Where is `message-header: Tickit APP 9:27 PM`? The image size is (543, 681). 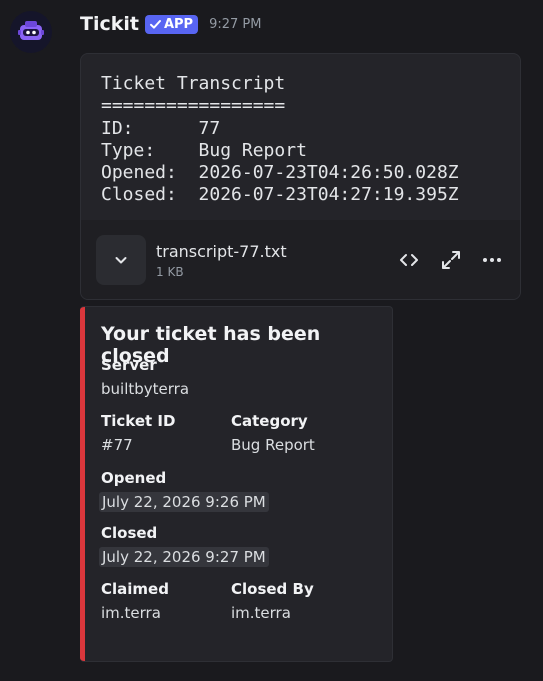
message-header: Tickit APP 9:27 PM is located at coordinates (170, 24).